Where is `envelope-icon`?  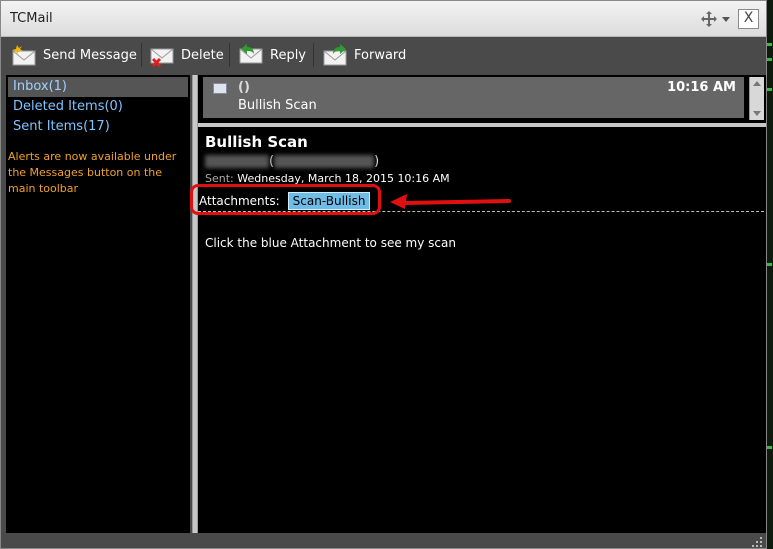 envelope-icon is located at coordinates (220, 88).